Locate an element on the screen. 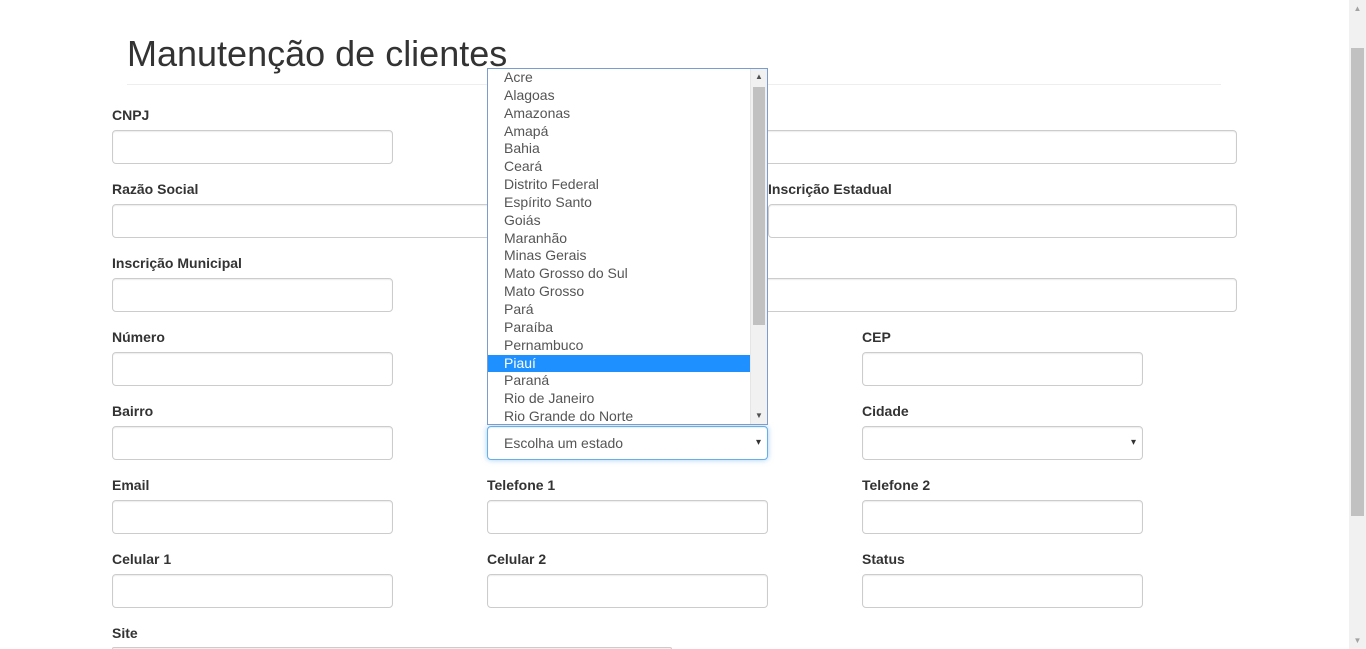  numero-input is located at coordinates (252, 369).